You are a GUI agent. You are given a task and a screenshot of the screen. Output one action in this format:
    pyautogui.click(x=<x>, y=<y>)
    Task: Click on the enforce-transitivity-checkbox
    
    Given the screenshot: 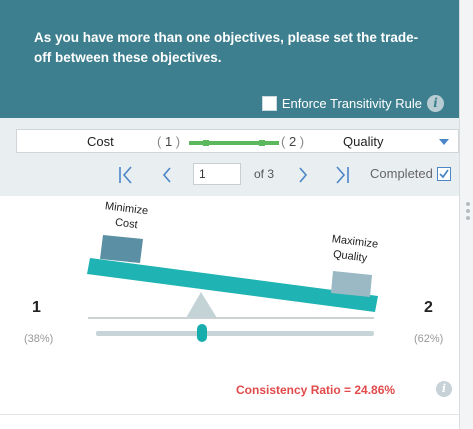 What is the action you would take?
    pyautogui.click(x=269, y=103)
    